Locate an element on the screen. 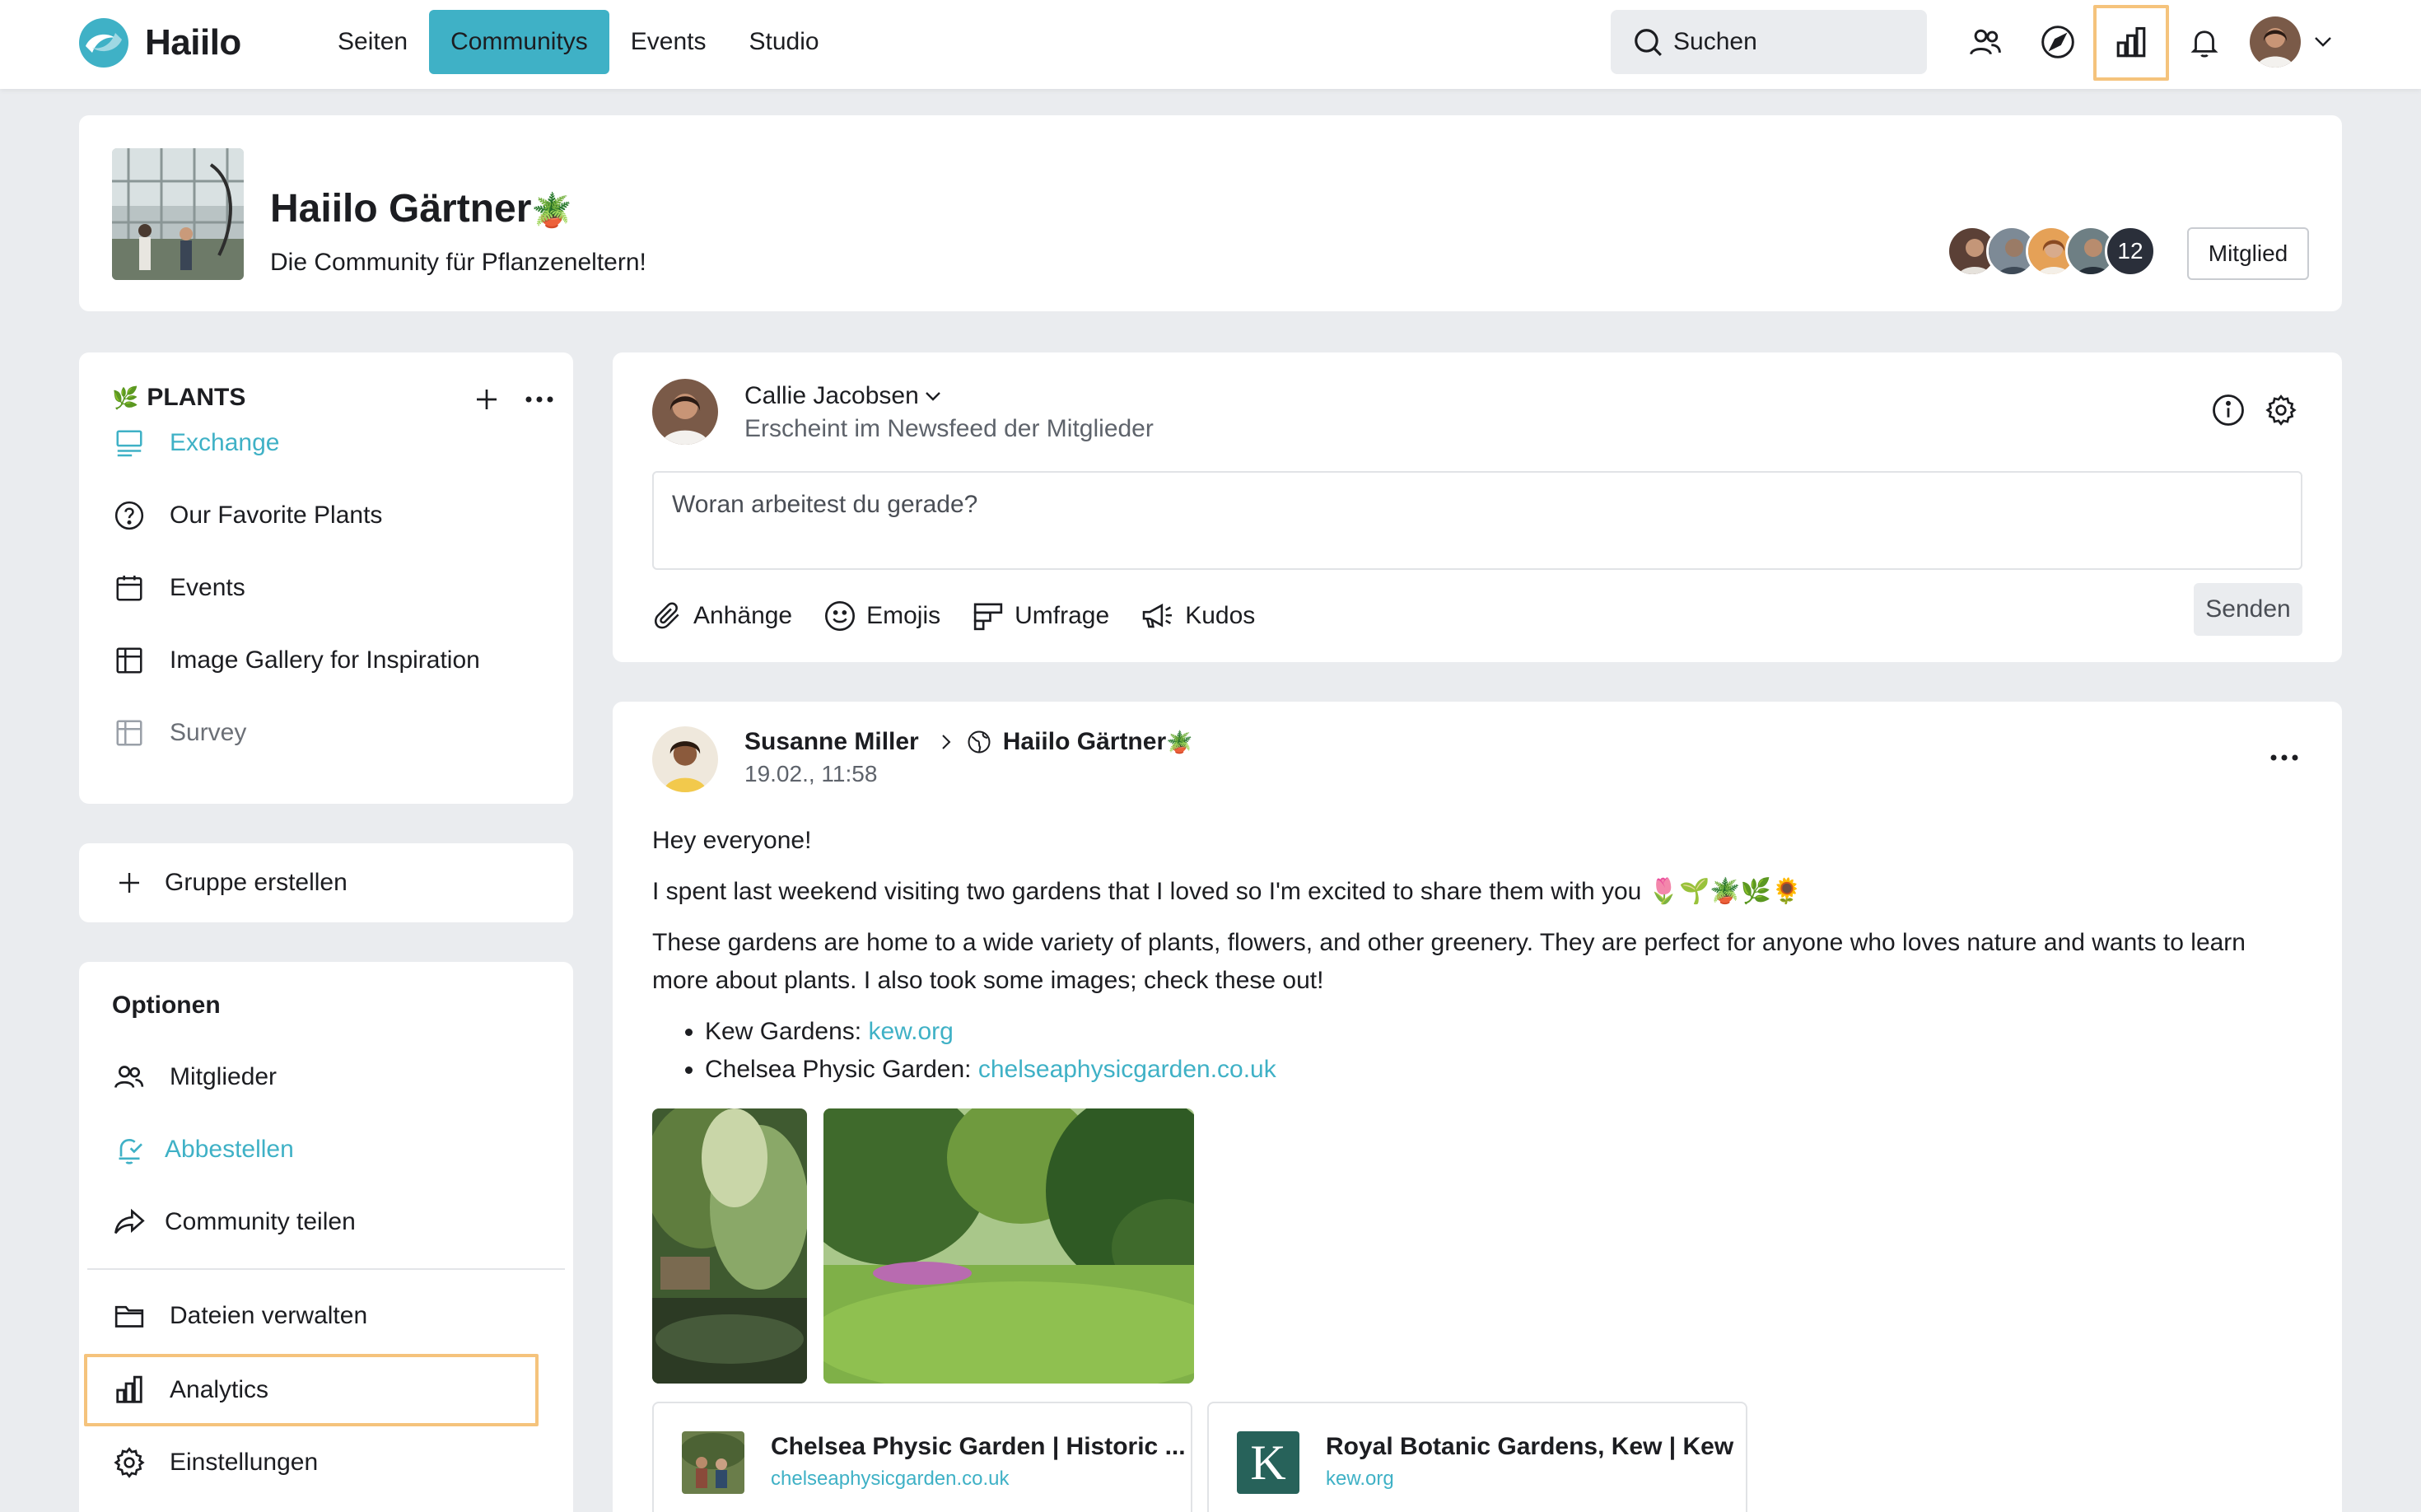  haiilo-logo: Haiilo is located at coordinates (159, 42).